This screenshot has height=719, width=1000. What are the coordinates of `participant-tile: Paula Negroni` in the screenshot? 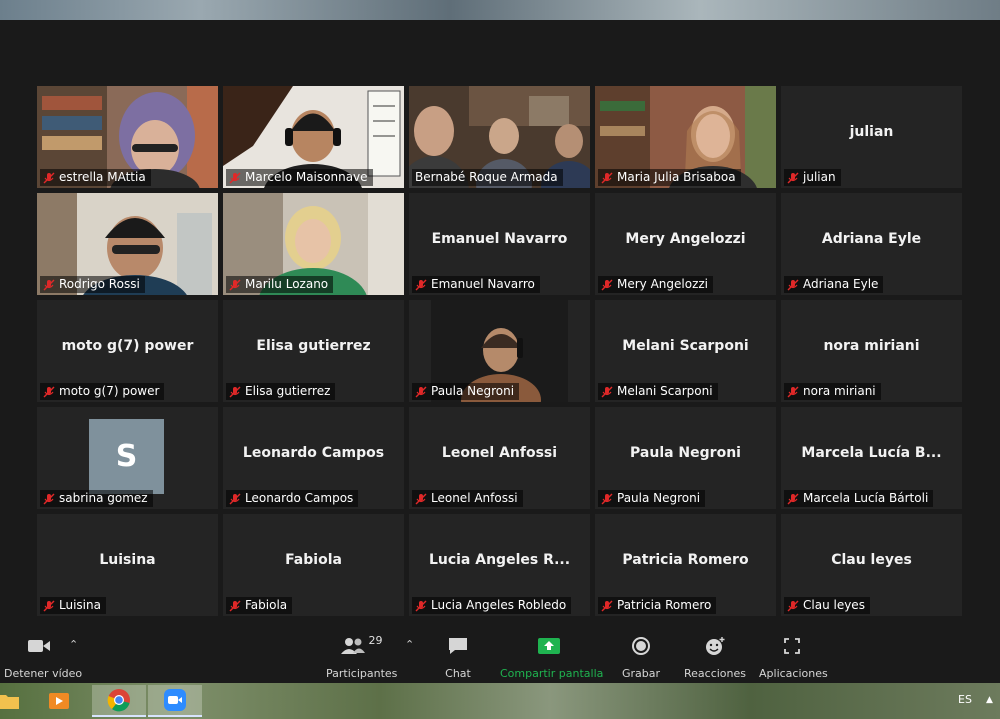 It's located at (499, 351).